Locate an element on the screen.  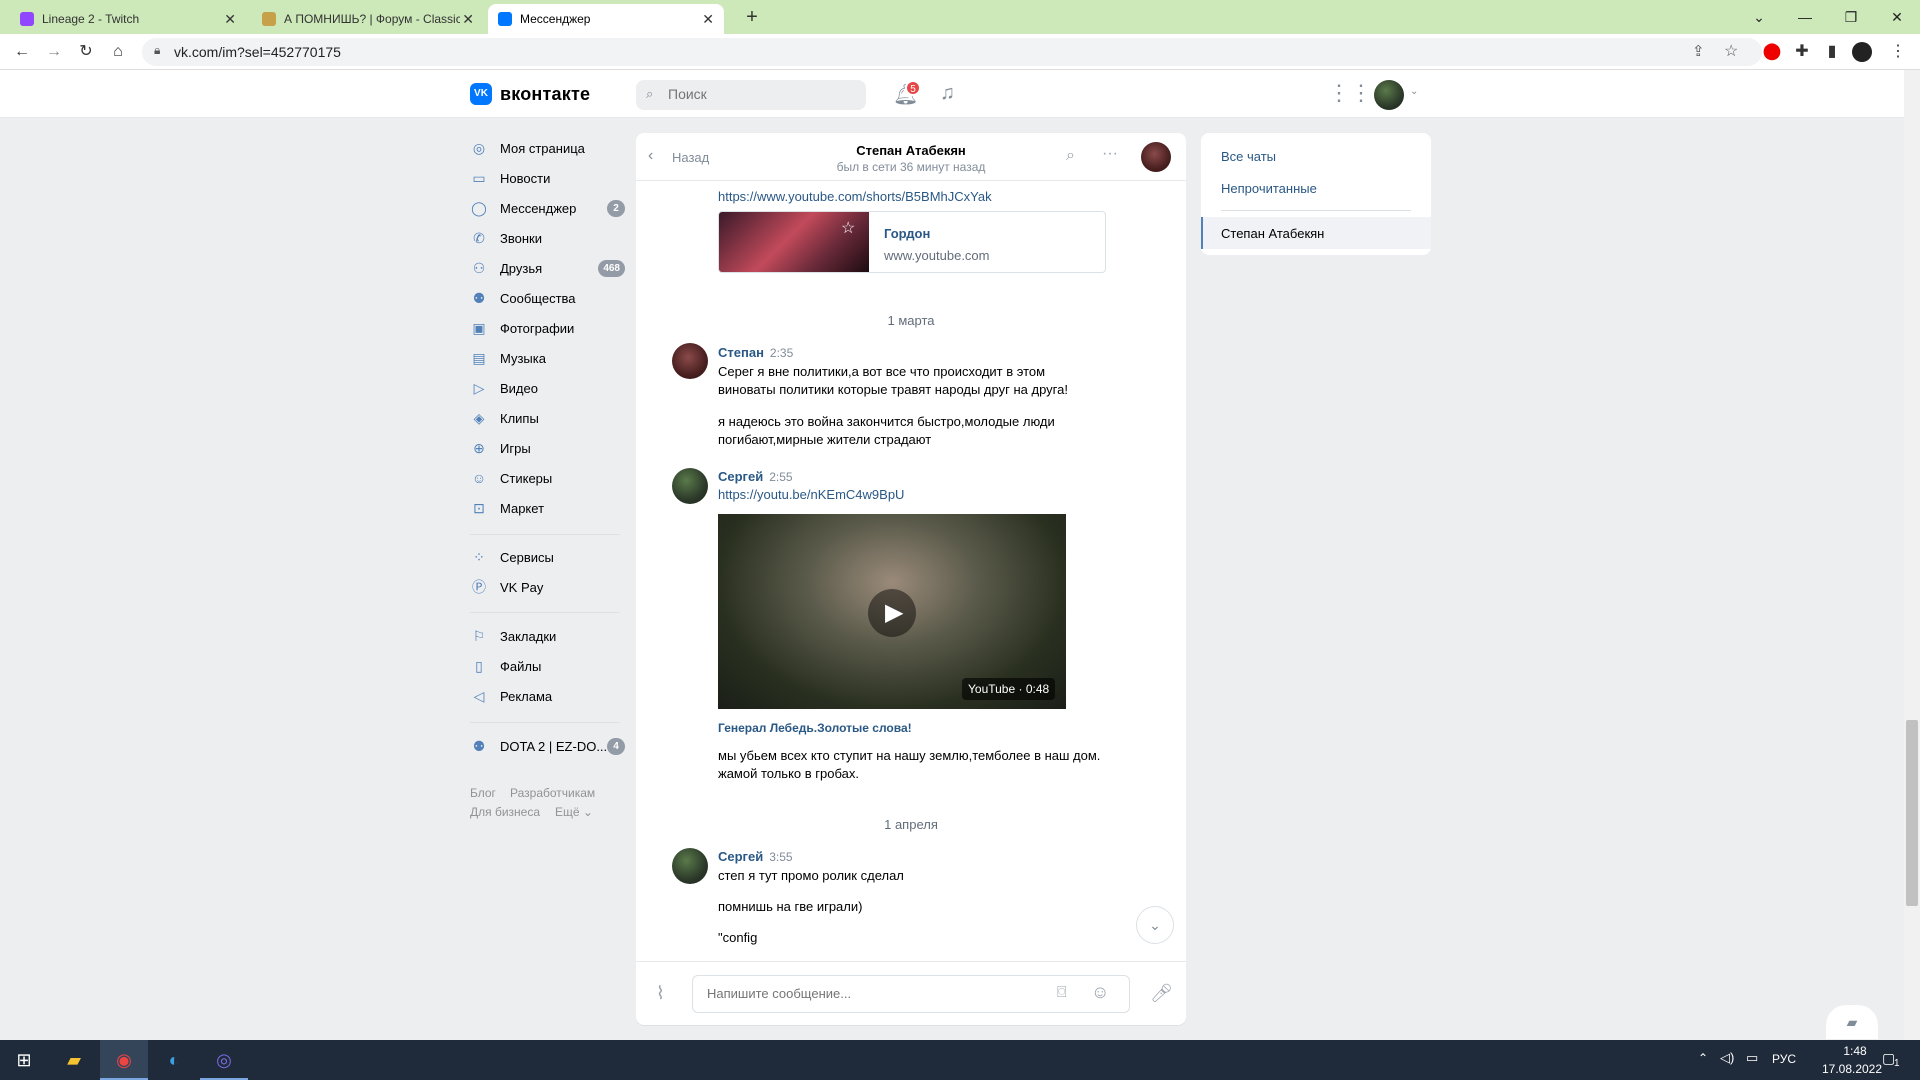
nav-communities: ⚉ Сообщества is located at coordinates (547, 298).